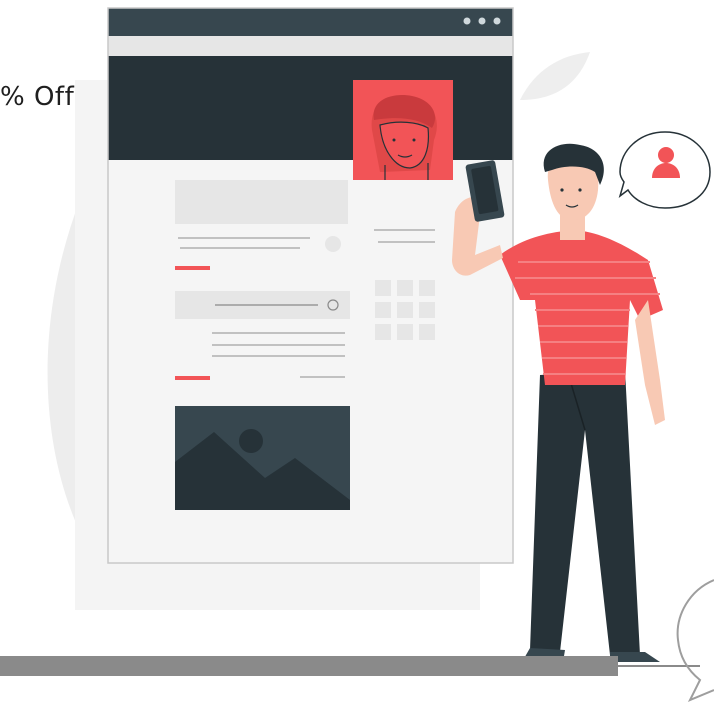  Describe the element at coordinates (555, 76) in the screenshot. I see `small-leaf-icon` at that location.